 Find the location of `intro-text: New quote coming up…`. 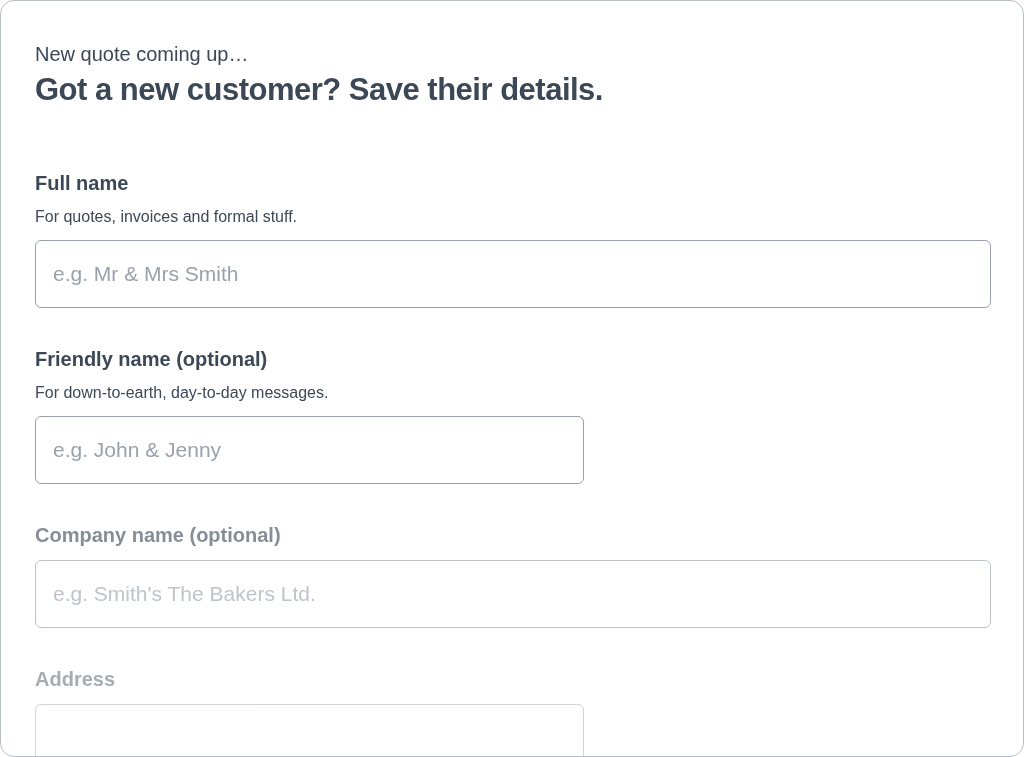

intro-text: New quote coming up… is located at coordinates (142, 54).